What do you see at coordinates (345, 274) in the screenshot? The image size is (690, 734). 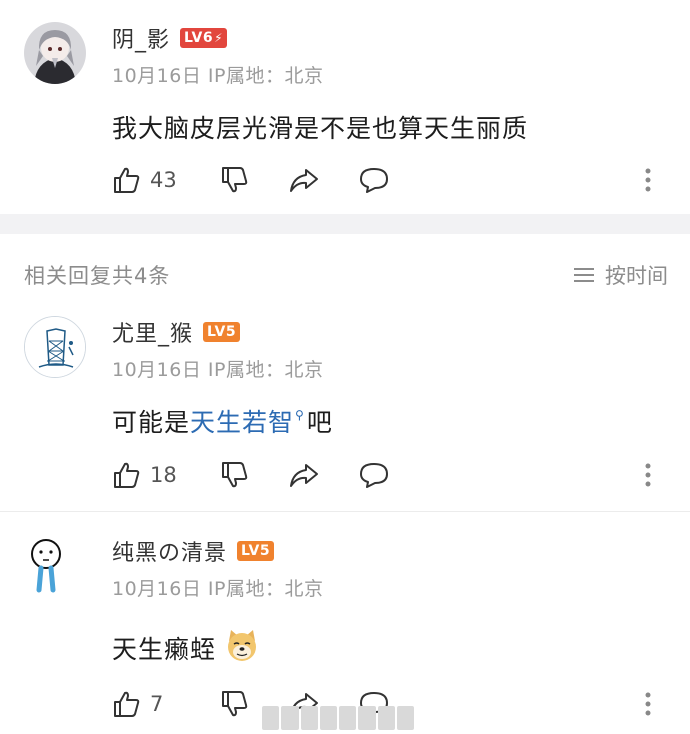 I see `replies-header: 相关回复共4条 按时间` at bounding box center [345, 274].